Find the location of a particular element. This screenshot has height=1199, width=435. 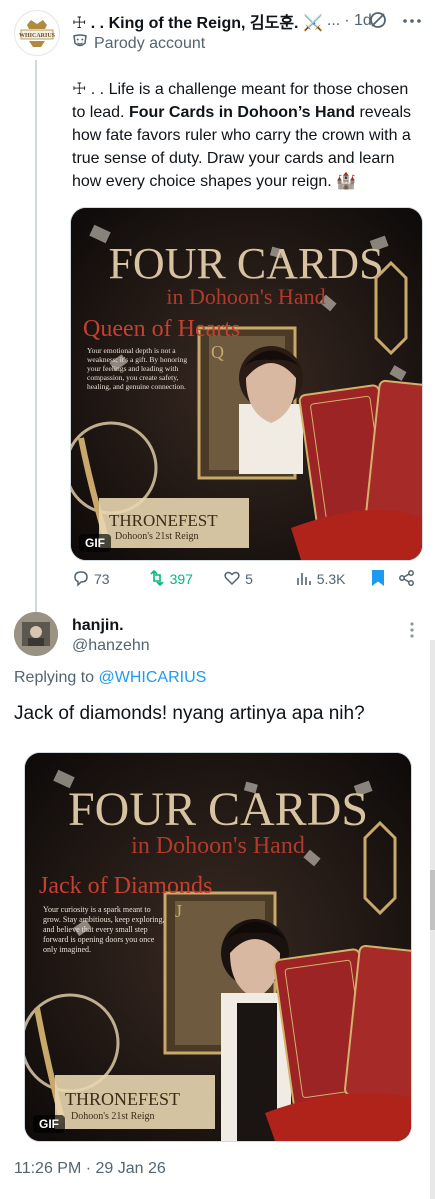

reply-button: 73 is located at coordinates (110, 579).